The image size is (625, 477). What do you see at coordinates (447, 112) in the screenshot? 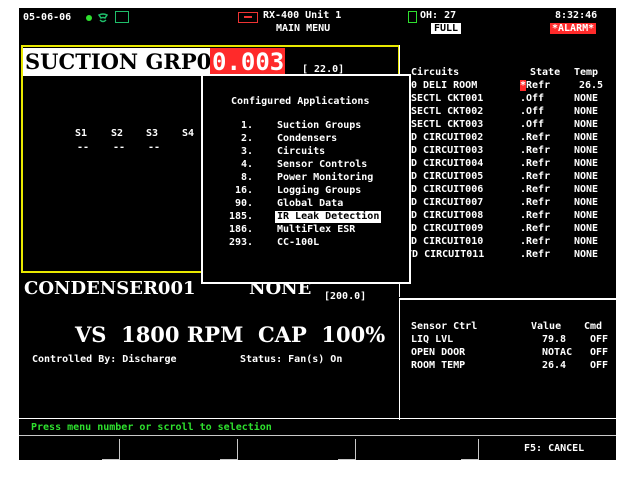
I see `circuit-name: SECTL CKT002` at bounding box center [447, 112].